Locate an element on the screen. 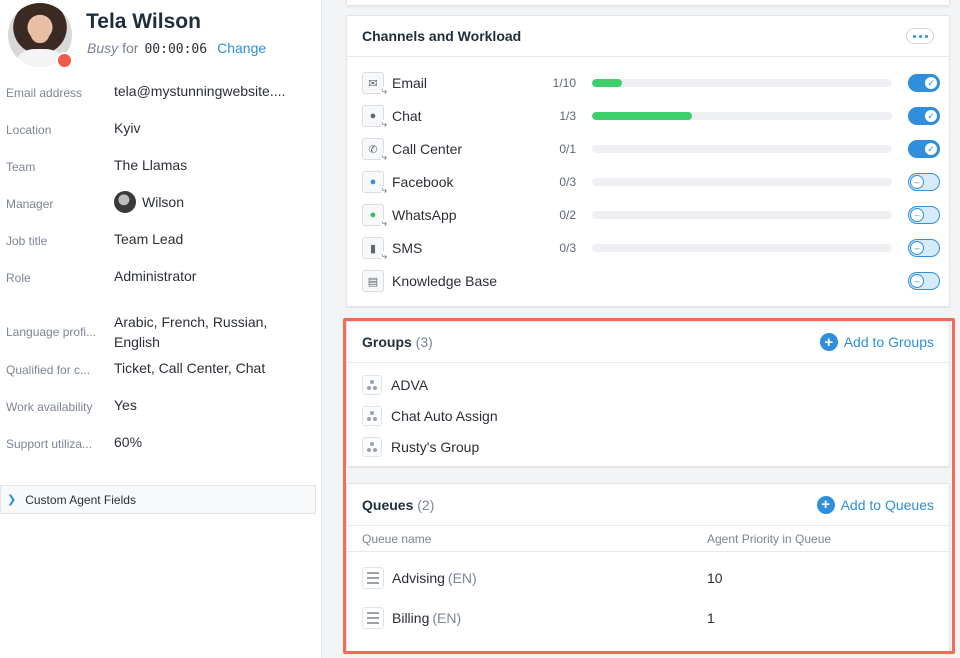  status-text: Busy is located at coordinates (103, 48).